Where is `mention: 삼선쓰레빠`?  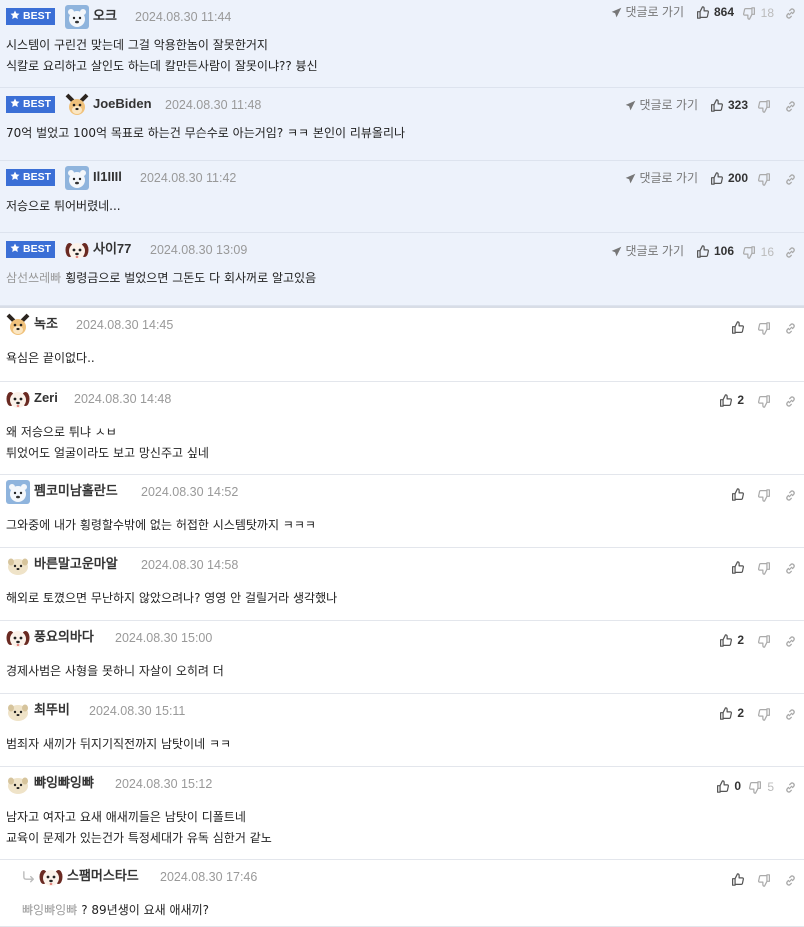
mention: 삼선쓰레빠 is located at coordinates (33, 278).